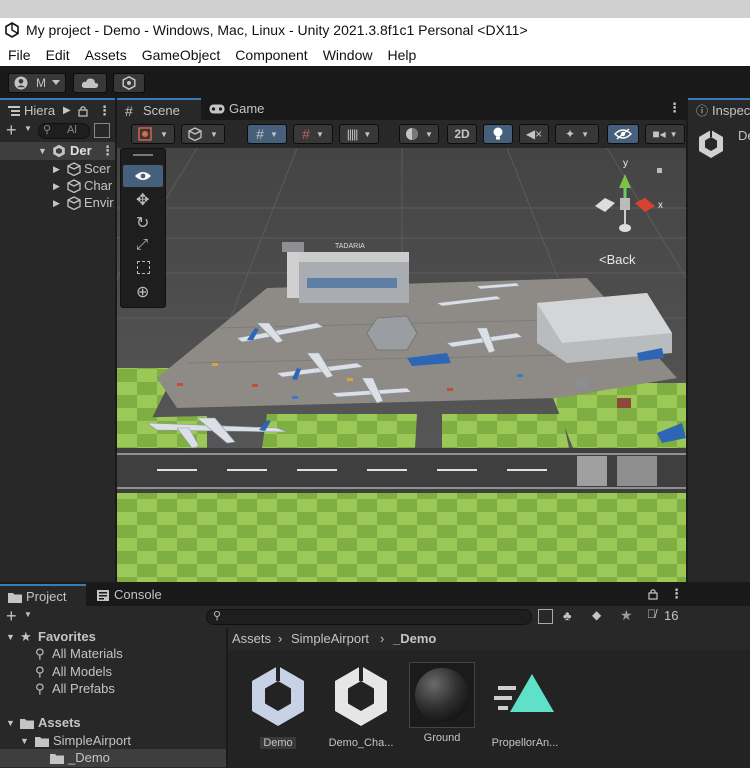 The height and width of the screenshot is (768, 750). What do you see at coordinates (181, 55) in the screenshot?
I see `menu-gameobject: GameObject` at bounding box center [181, 55].